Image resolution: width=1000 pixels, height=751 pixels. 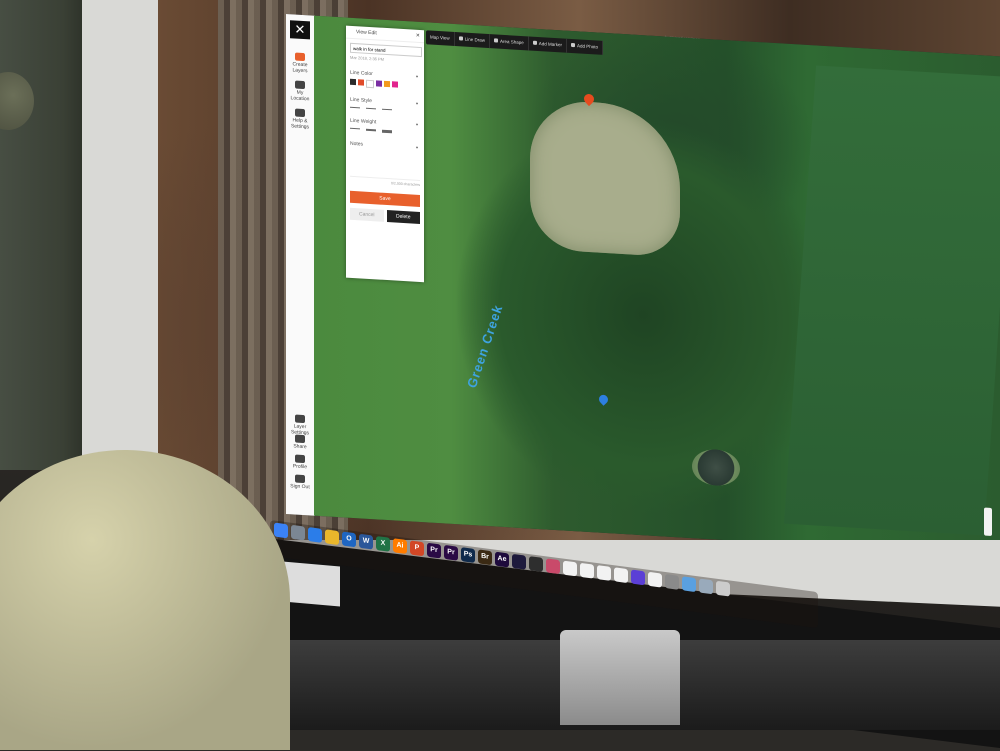 What do you see at coordinates (400, 546) in the screenshot?
I see `illustrator-icon: Ai` at bounding box center [400, 546].